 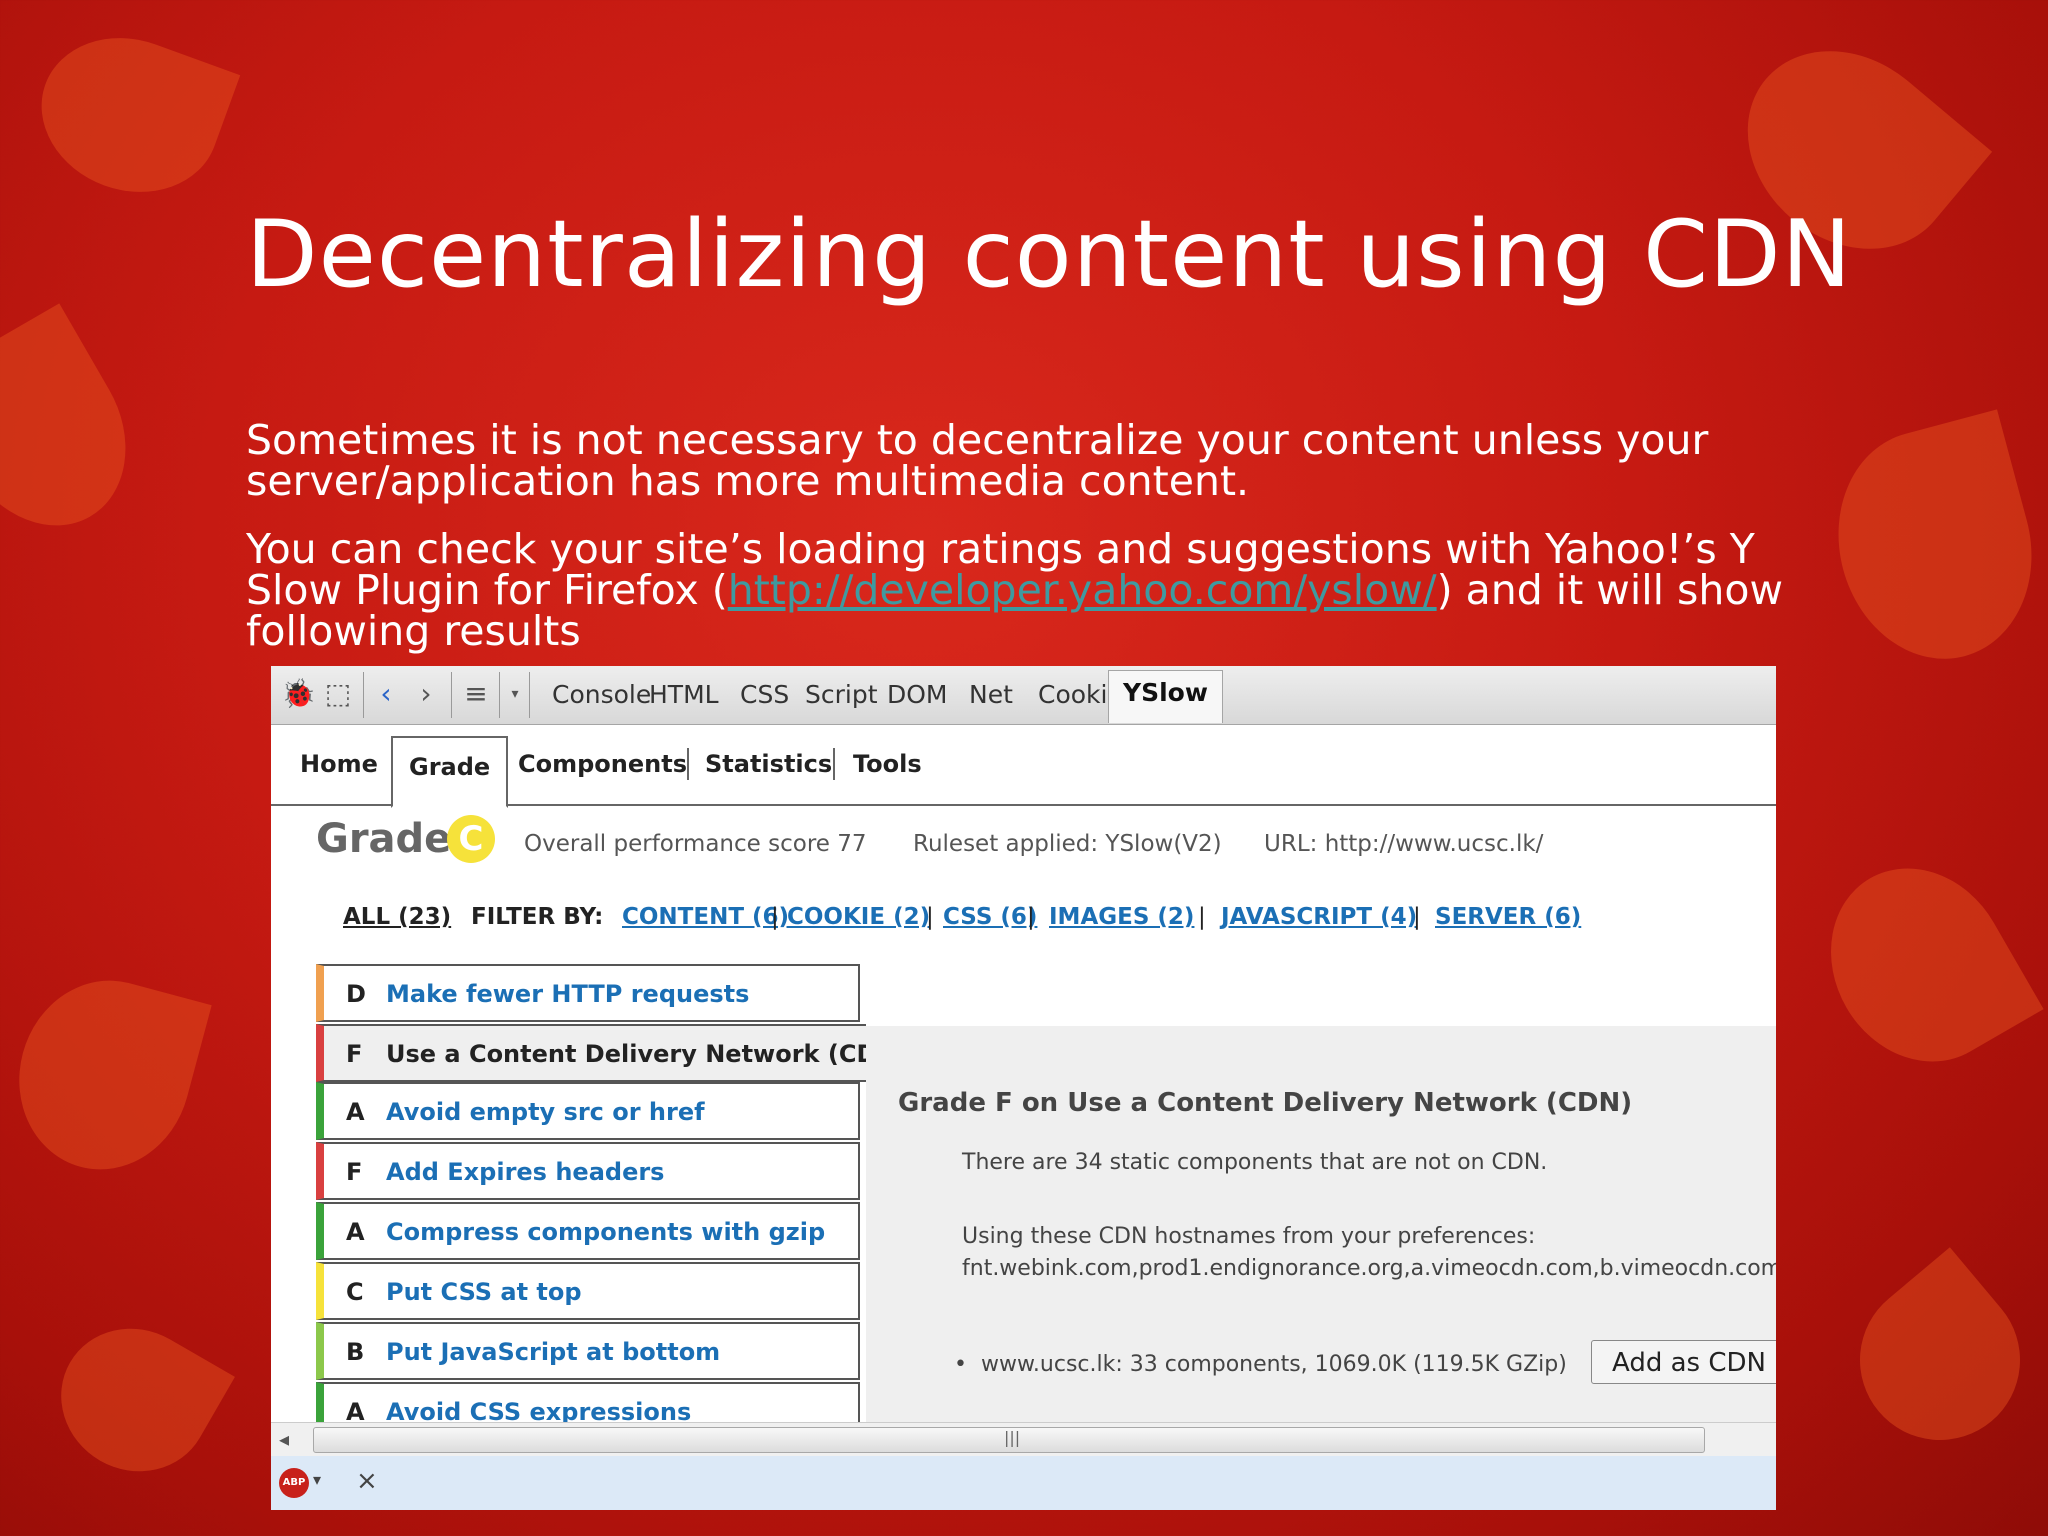 What do you see at coordinates (339, 764) in the screenshot?
I see `tab-home: Home` at bounding box center [339, 764].